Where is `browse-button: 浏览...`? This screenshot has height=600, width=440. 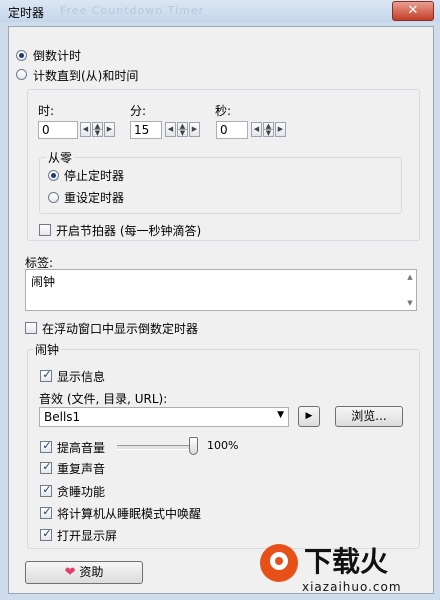
browse-button: 浏览... is located at coordinates (369, 416).